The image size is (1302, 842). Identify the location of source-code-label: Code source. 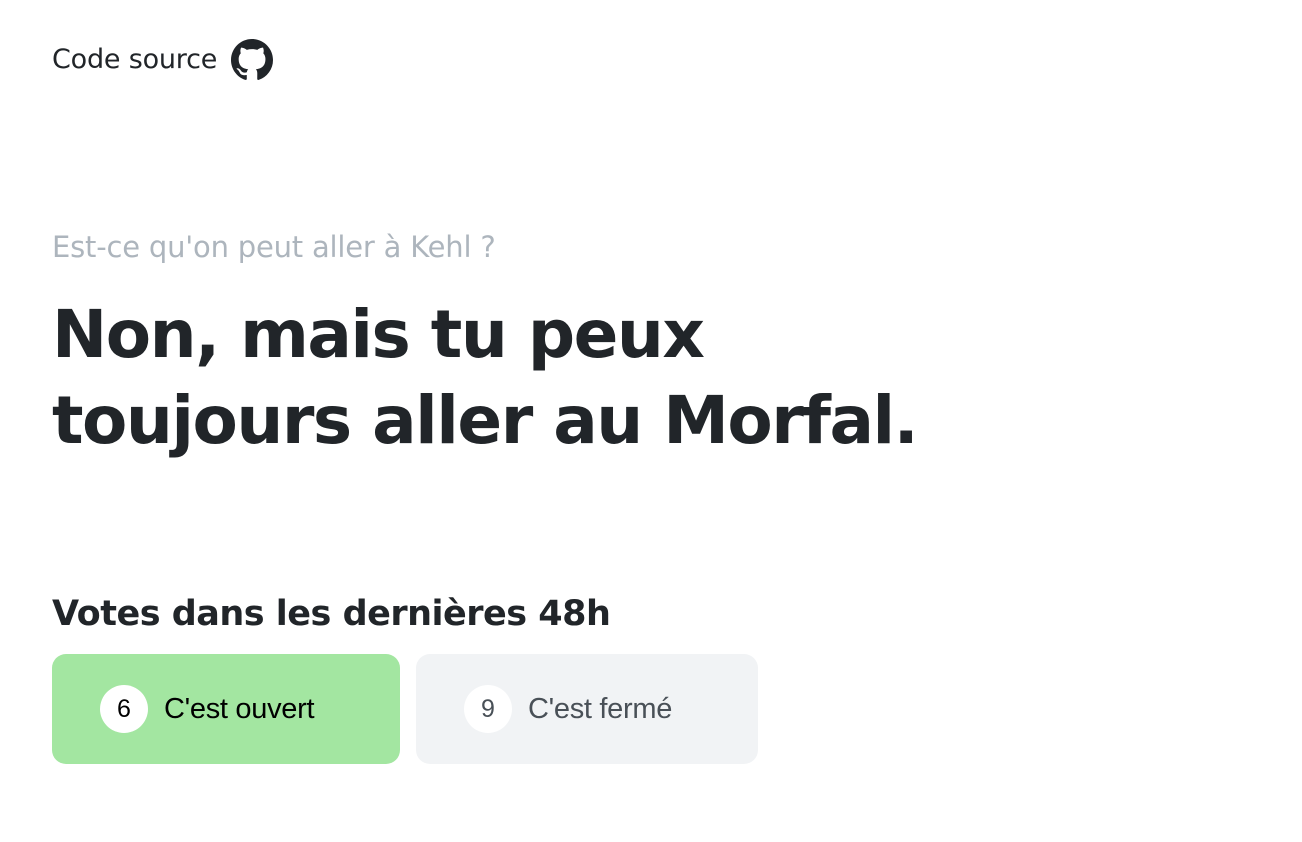
(135, 59).